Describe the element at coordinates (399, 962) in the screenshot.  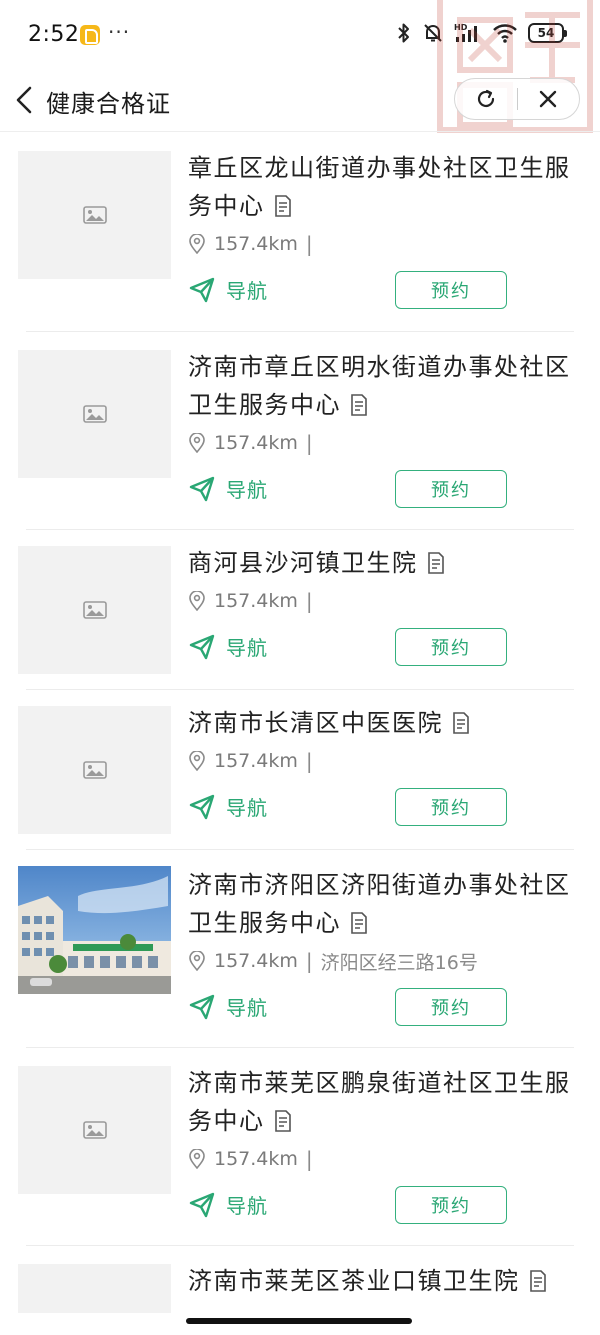
I see `address-text: 济阳区经三路16号` at that location.